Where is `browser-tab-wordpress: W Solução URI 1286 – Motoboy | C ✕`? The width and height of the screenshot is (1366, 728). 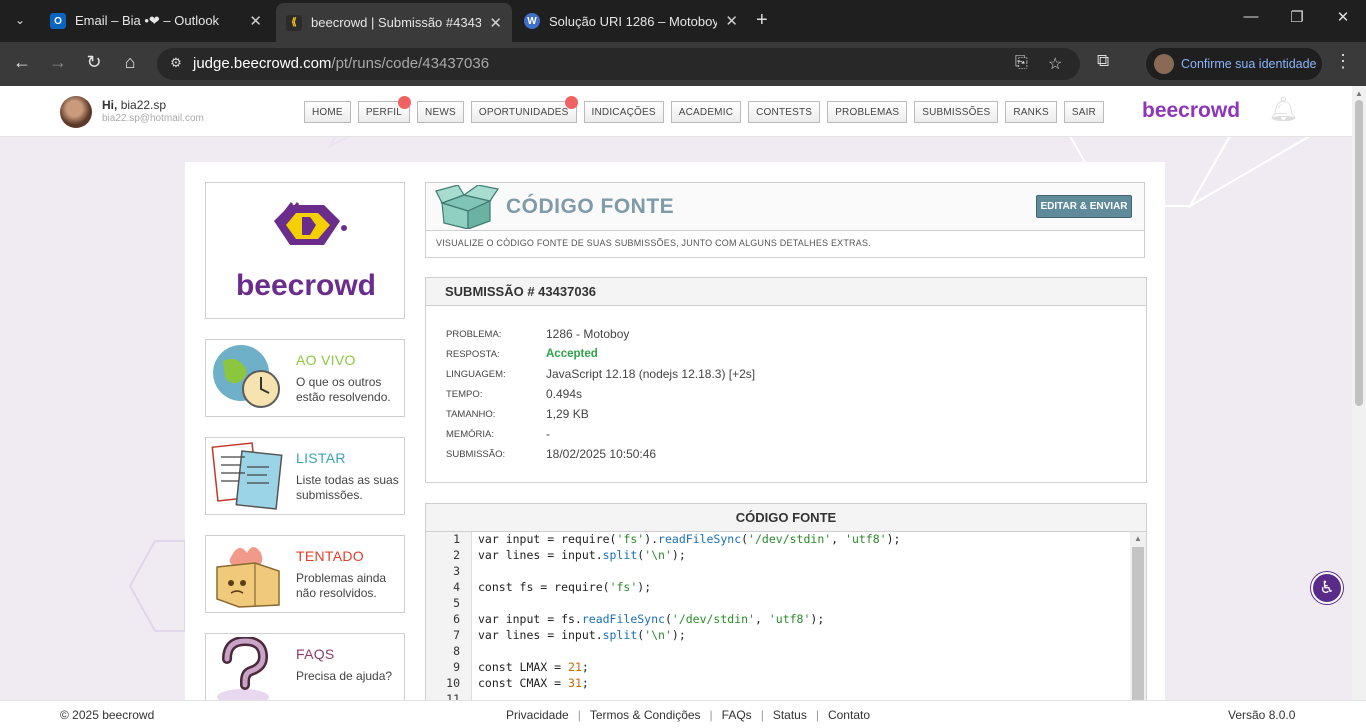
browser-tab-wordpress: W Solução URI 1286 – Motoboy | C ✕ is located at coordinates (631, 21).